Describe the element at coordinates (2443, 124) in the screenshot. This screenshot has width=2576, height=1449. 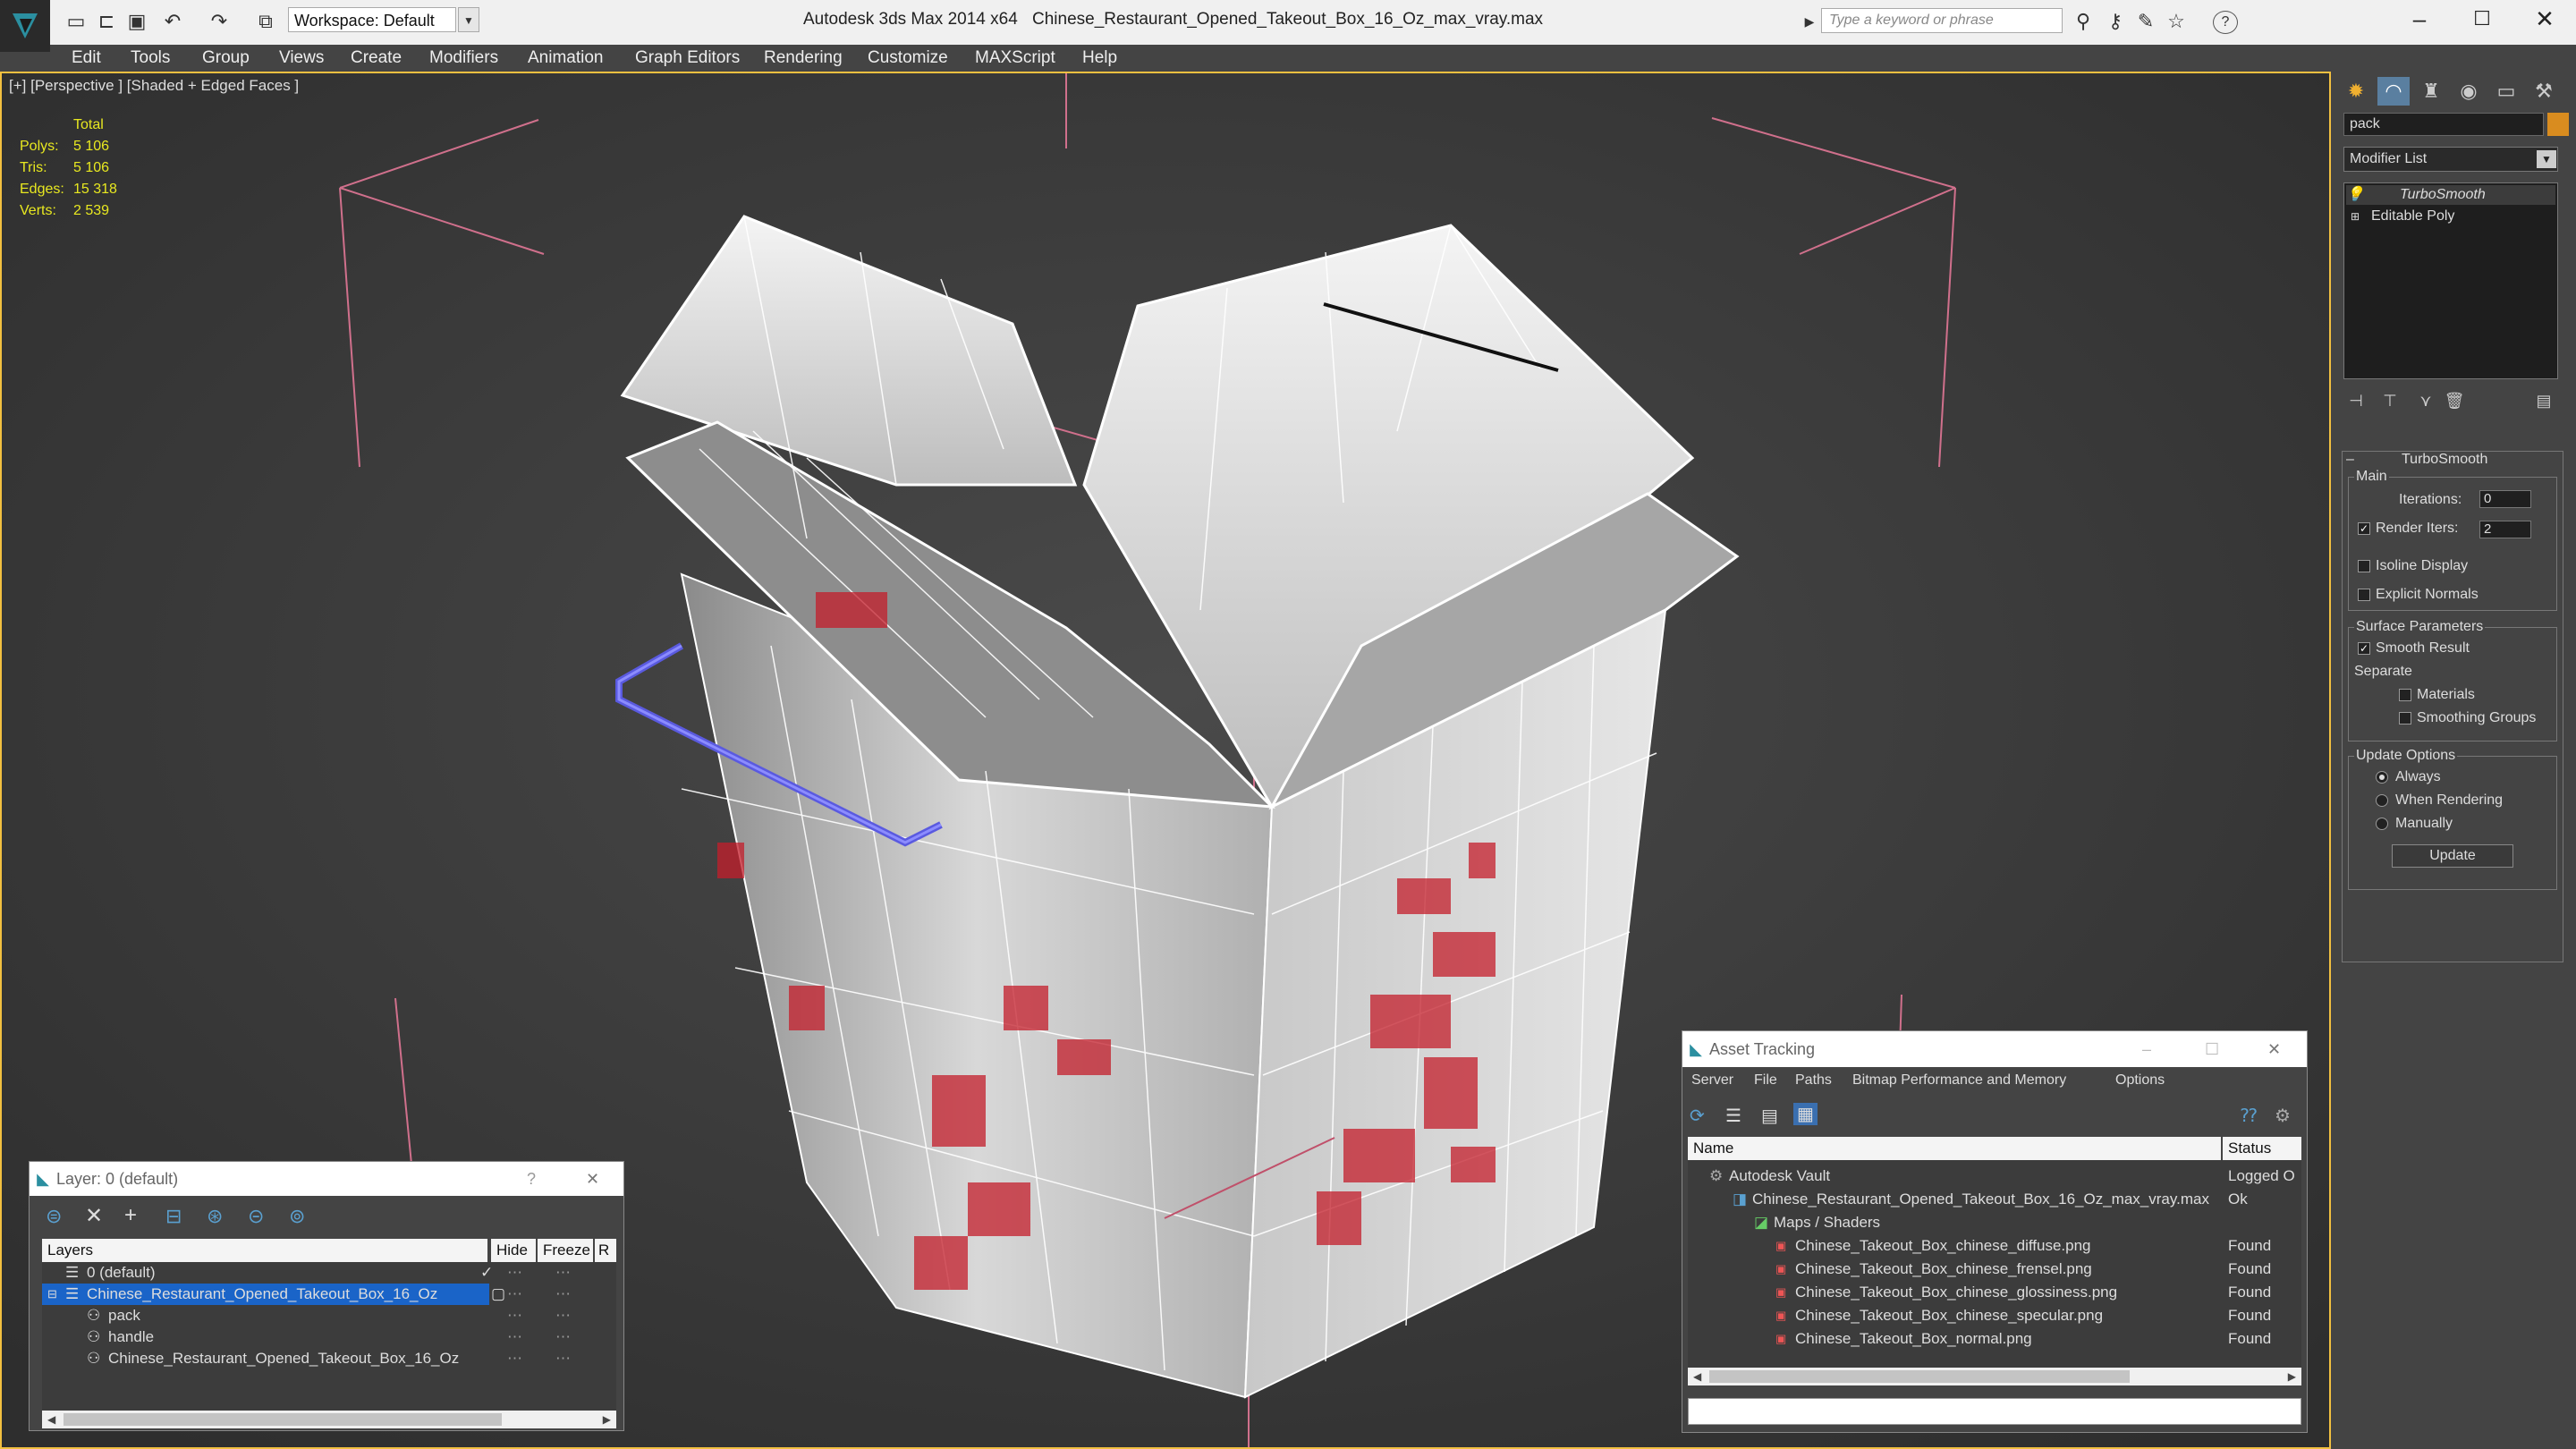
I see `object-name-field: pack` at that location.